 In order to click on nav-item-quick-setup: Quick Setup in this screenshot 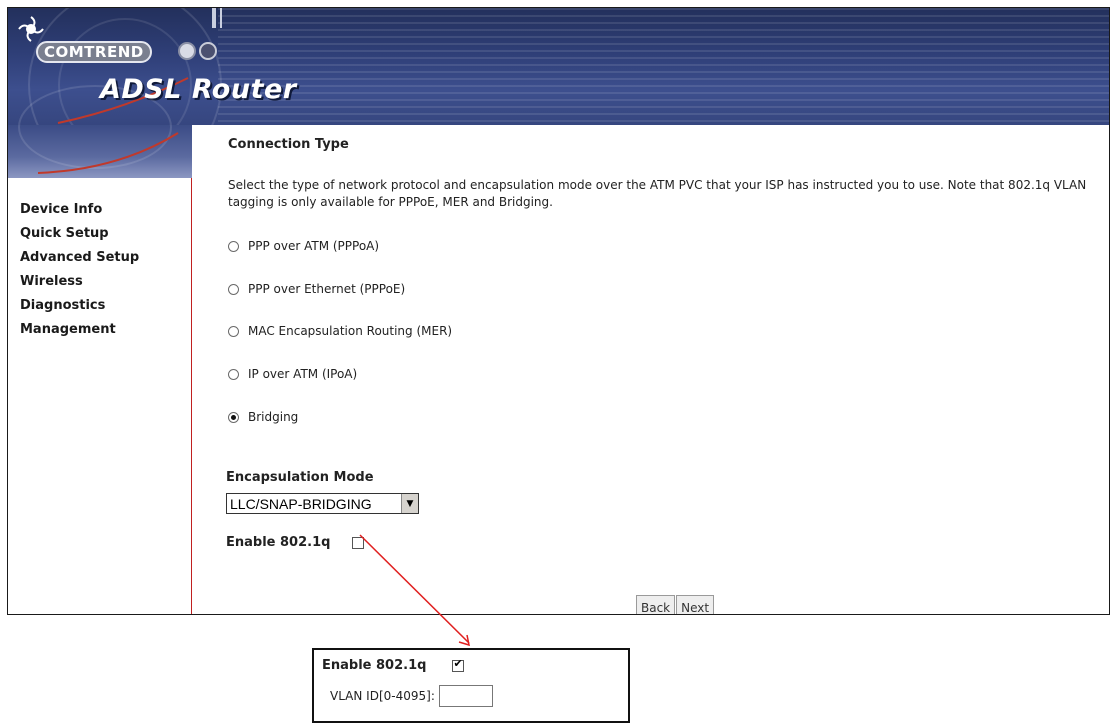, I will do `click(105, 234)`.